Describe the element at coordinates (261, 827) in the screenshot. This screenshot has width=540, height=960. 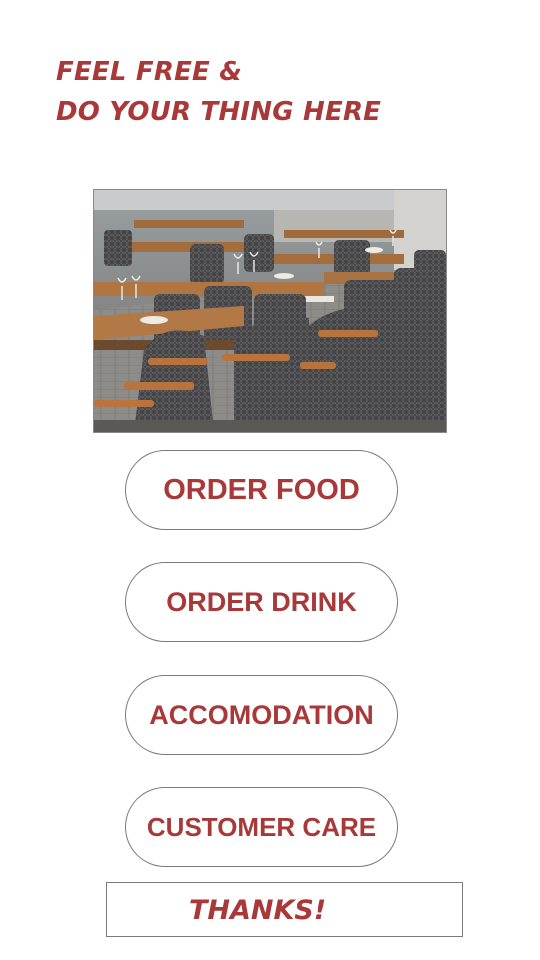
I see `customer-care-button: CUSTOMER CARE` at that location.